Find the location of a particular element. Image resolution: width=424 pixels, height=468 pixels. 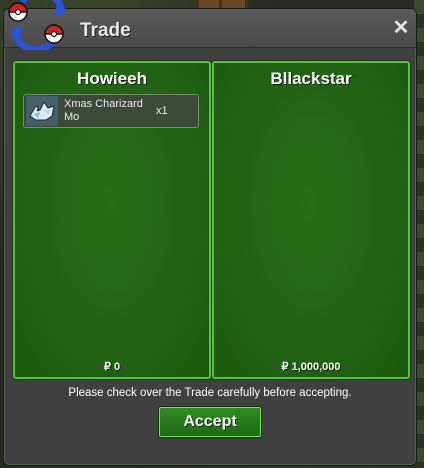

trade-item-name: Xmas Charizard Mo is located at coordinates (103, 110).